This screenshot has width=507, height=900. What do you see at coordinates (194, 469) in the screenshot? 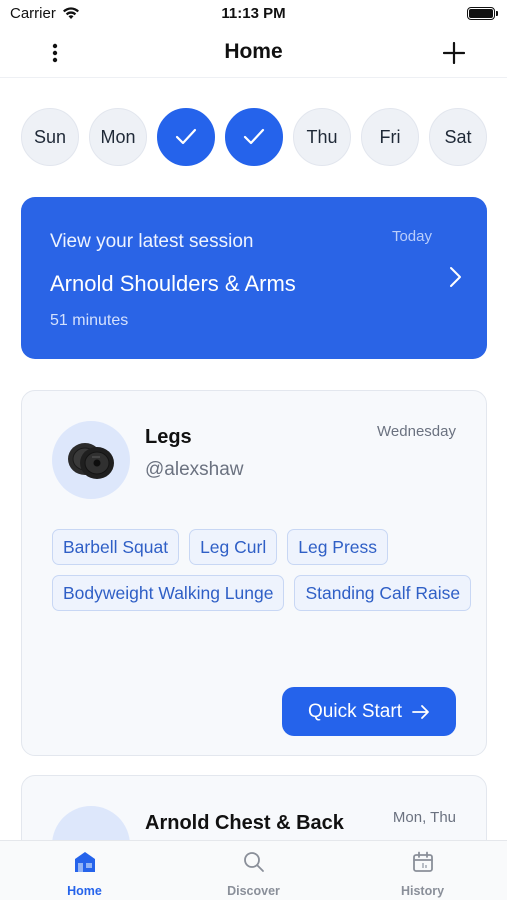
I see `routine-username: @alexshaw` at bounding box center [194, 469].